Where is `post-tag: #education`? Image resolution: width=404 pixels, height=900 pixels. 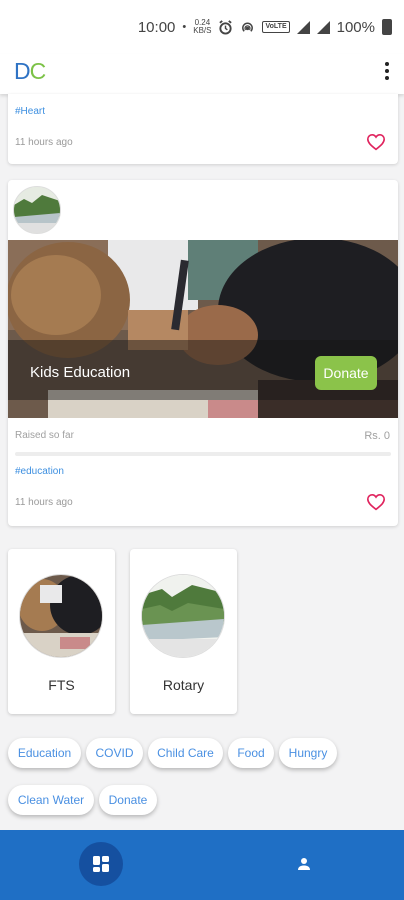
post-tag: #education is located at coordinates (39, 471).